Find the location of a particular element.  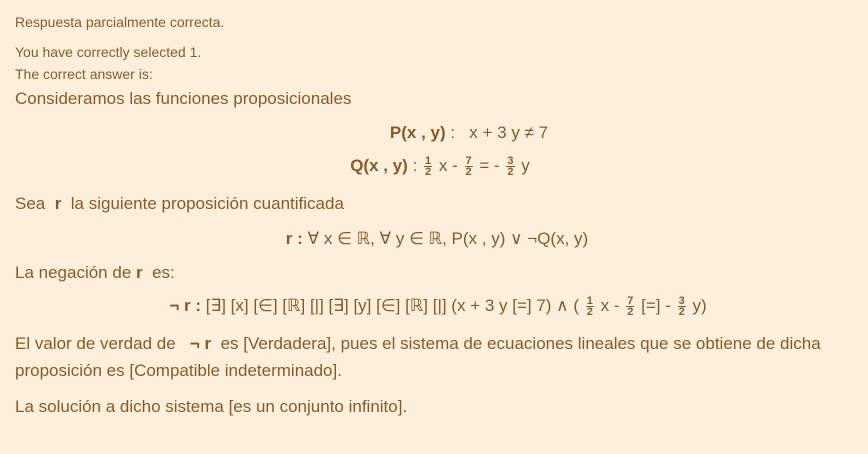

truth-prefix: El valor de verdad de is located at coordinates (95, 343).